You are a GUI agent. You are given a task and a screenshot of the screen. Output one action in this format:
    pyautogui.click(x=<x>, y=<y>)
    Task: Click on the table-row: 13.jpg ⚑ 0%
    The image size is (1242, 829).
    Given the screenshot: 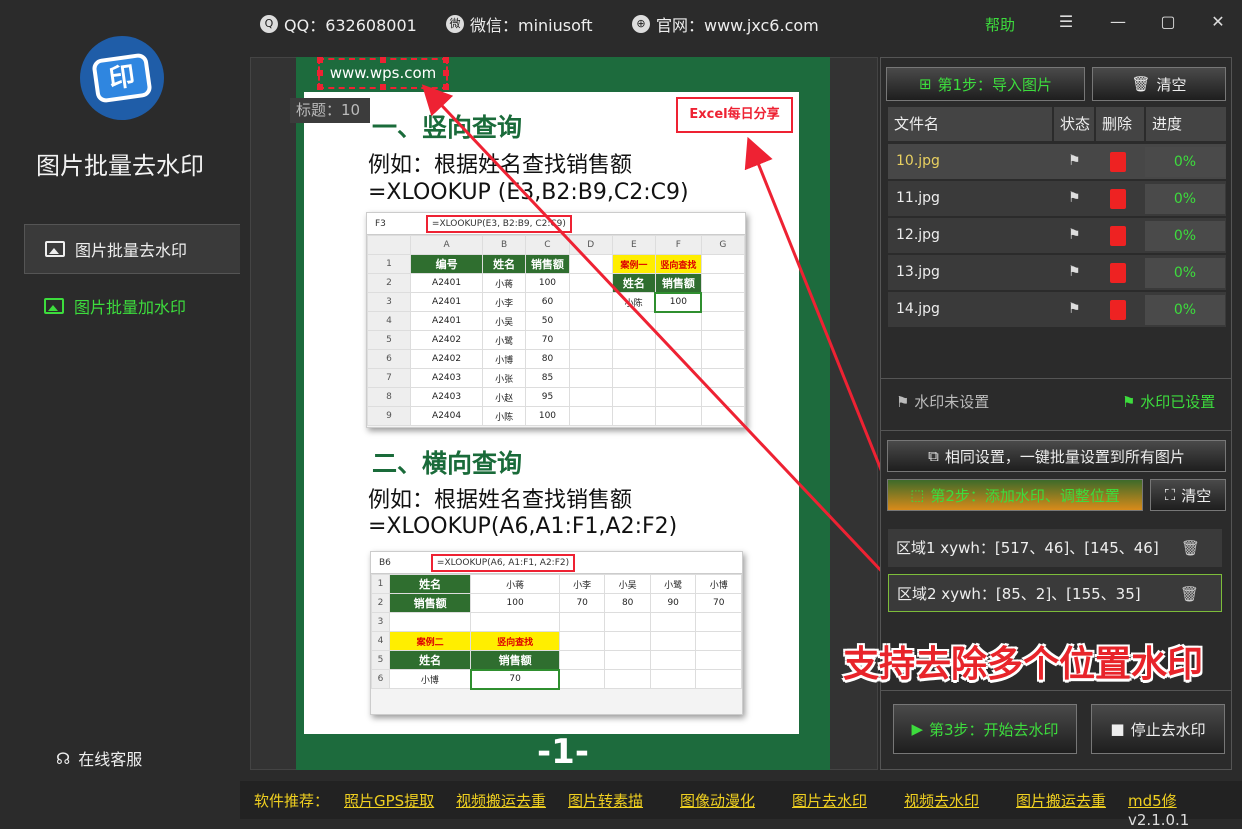 What is the action you would take?
    pyautogui.click(x=1057, y=272)
    